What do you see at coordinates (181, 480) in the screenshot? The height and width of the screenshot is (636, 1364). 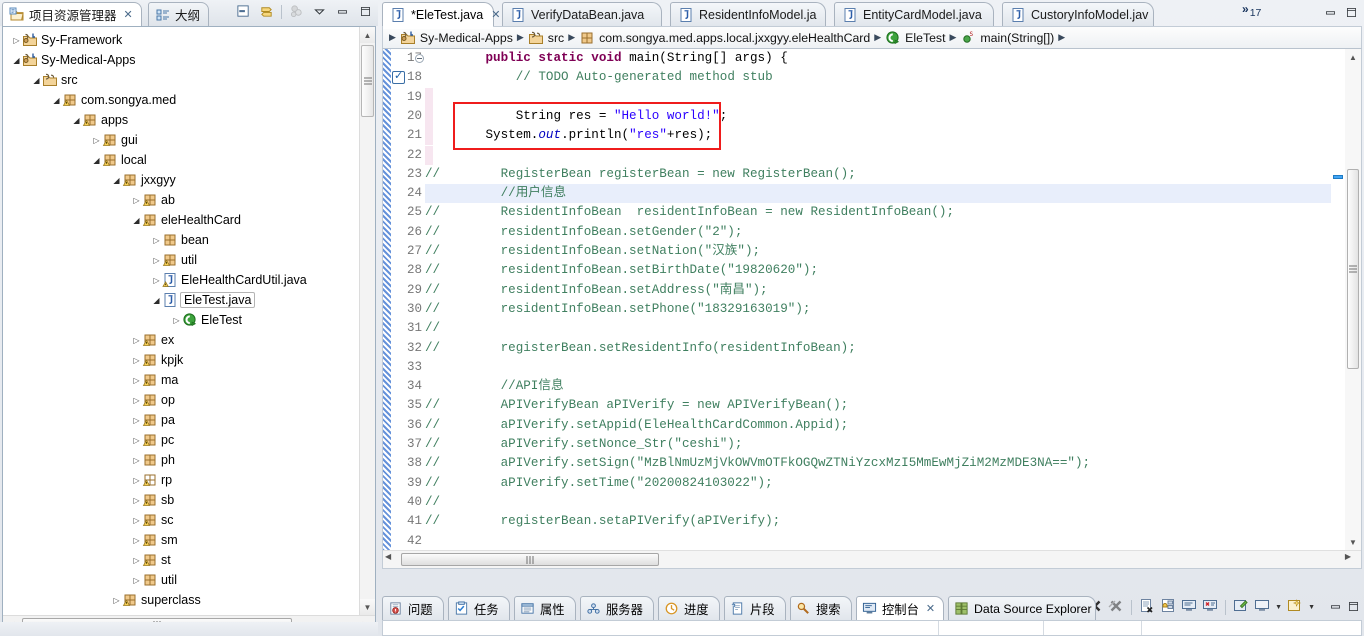 I see `tree-item: ▷ rp` at bounding box center [181, 480].